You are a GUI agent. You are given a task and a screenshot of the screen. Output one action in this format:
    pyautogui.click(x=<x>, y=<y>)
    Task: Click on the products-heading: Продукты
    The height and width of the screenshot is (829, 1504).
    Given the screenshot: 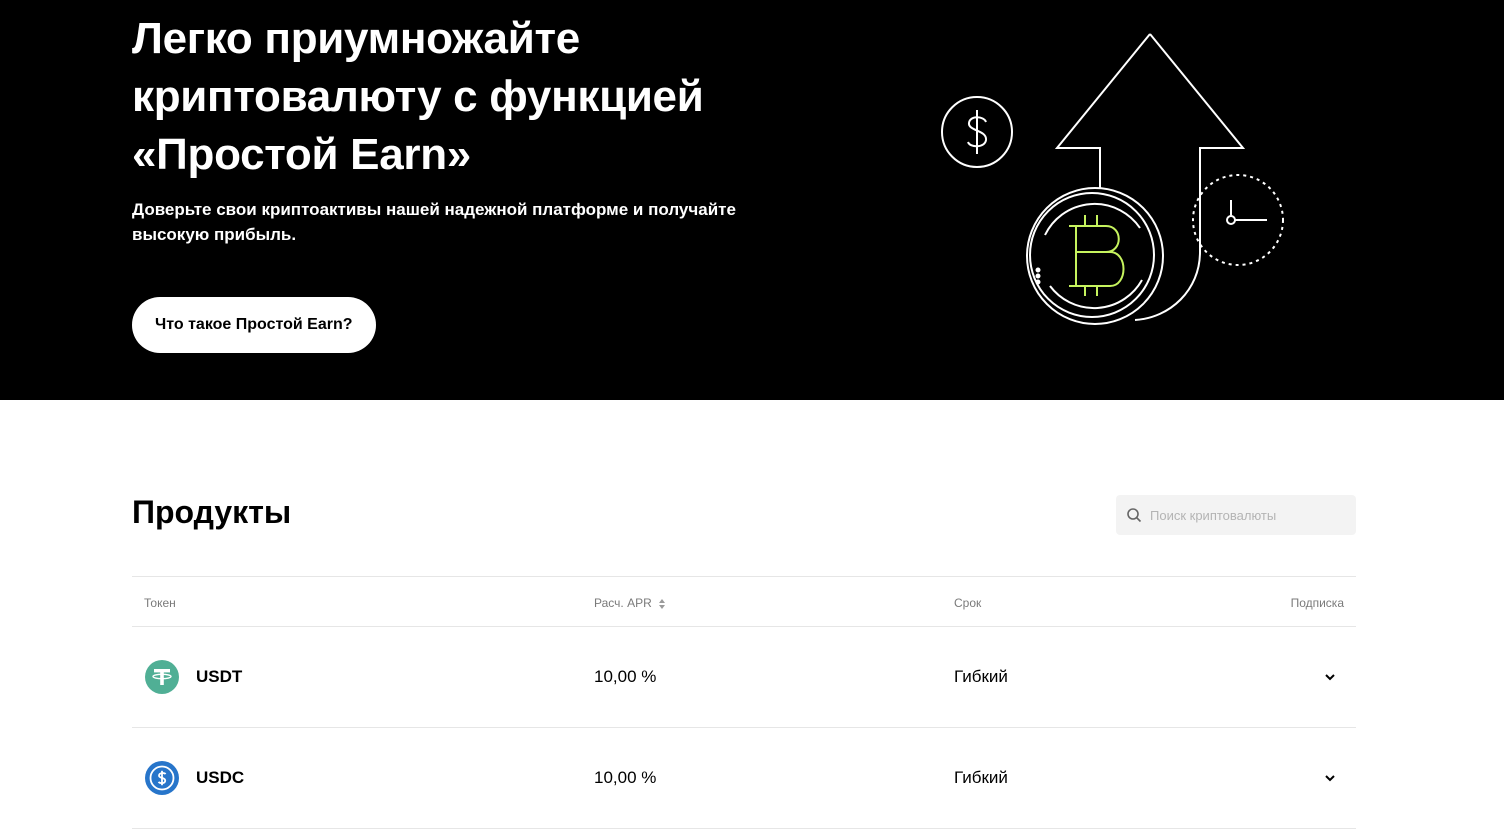 What is the action you would take?
    pyautogui.click(x=212, y=512)
    